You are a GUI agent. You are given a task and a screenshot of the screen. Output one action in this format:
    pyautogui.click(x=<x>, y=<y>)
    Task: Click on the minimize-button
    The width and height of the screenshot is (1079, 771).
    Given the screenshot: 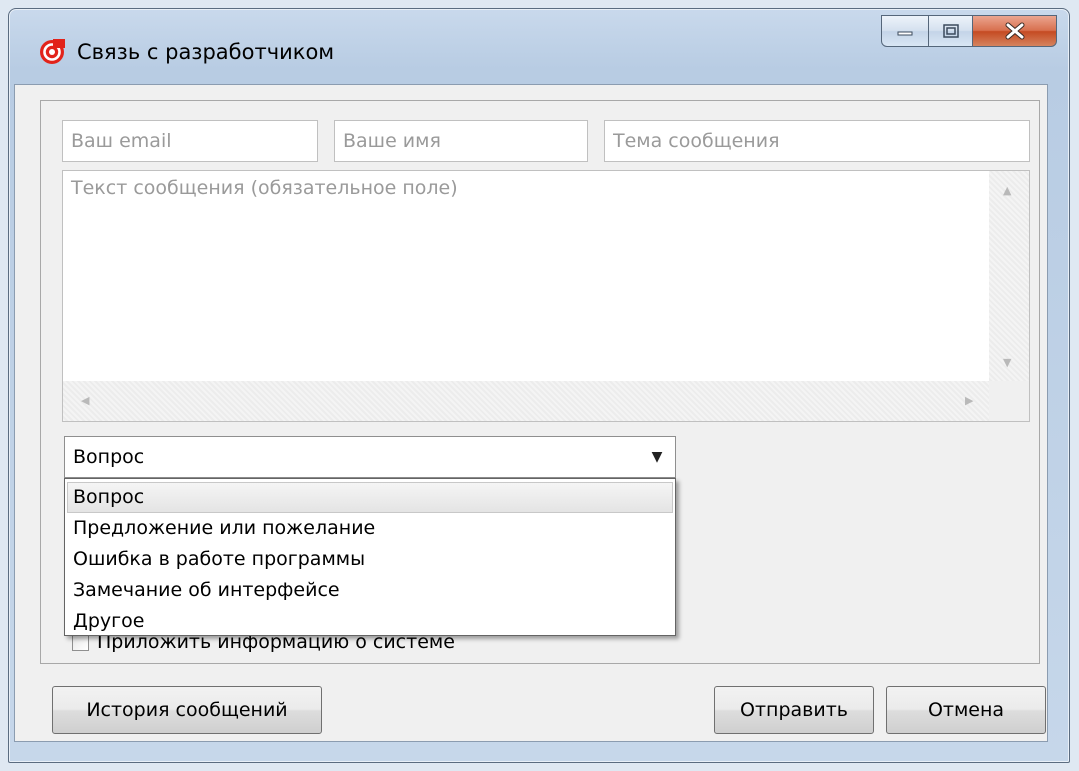 What is the action you would take?
    pyautogui.click(x=905, y=31)
    